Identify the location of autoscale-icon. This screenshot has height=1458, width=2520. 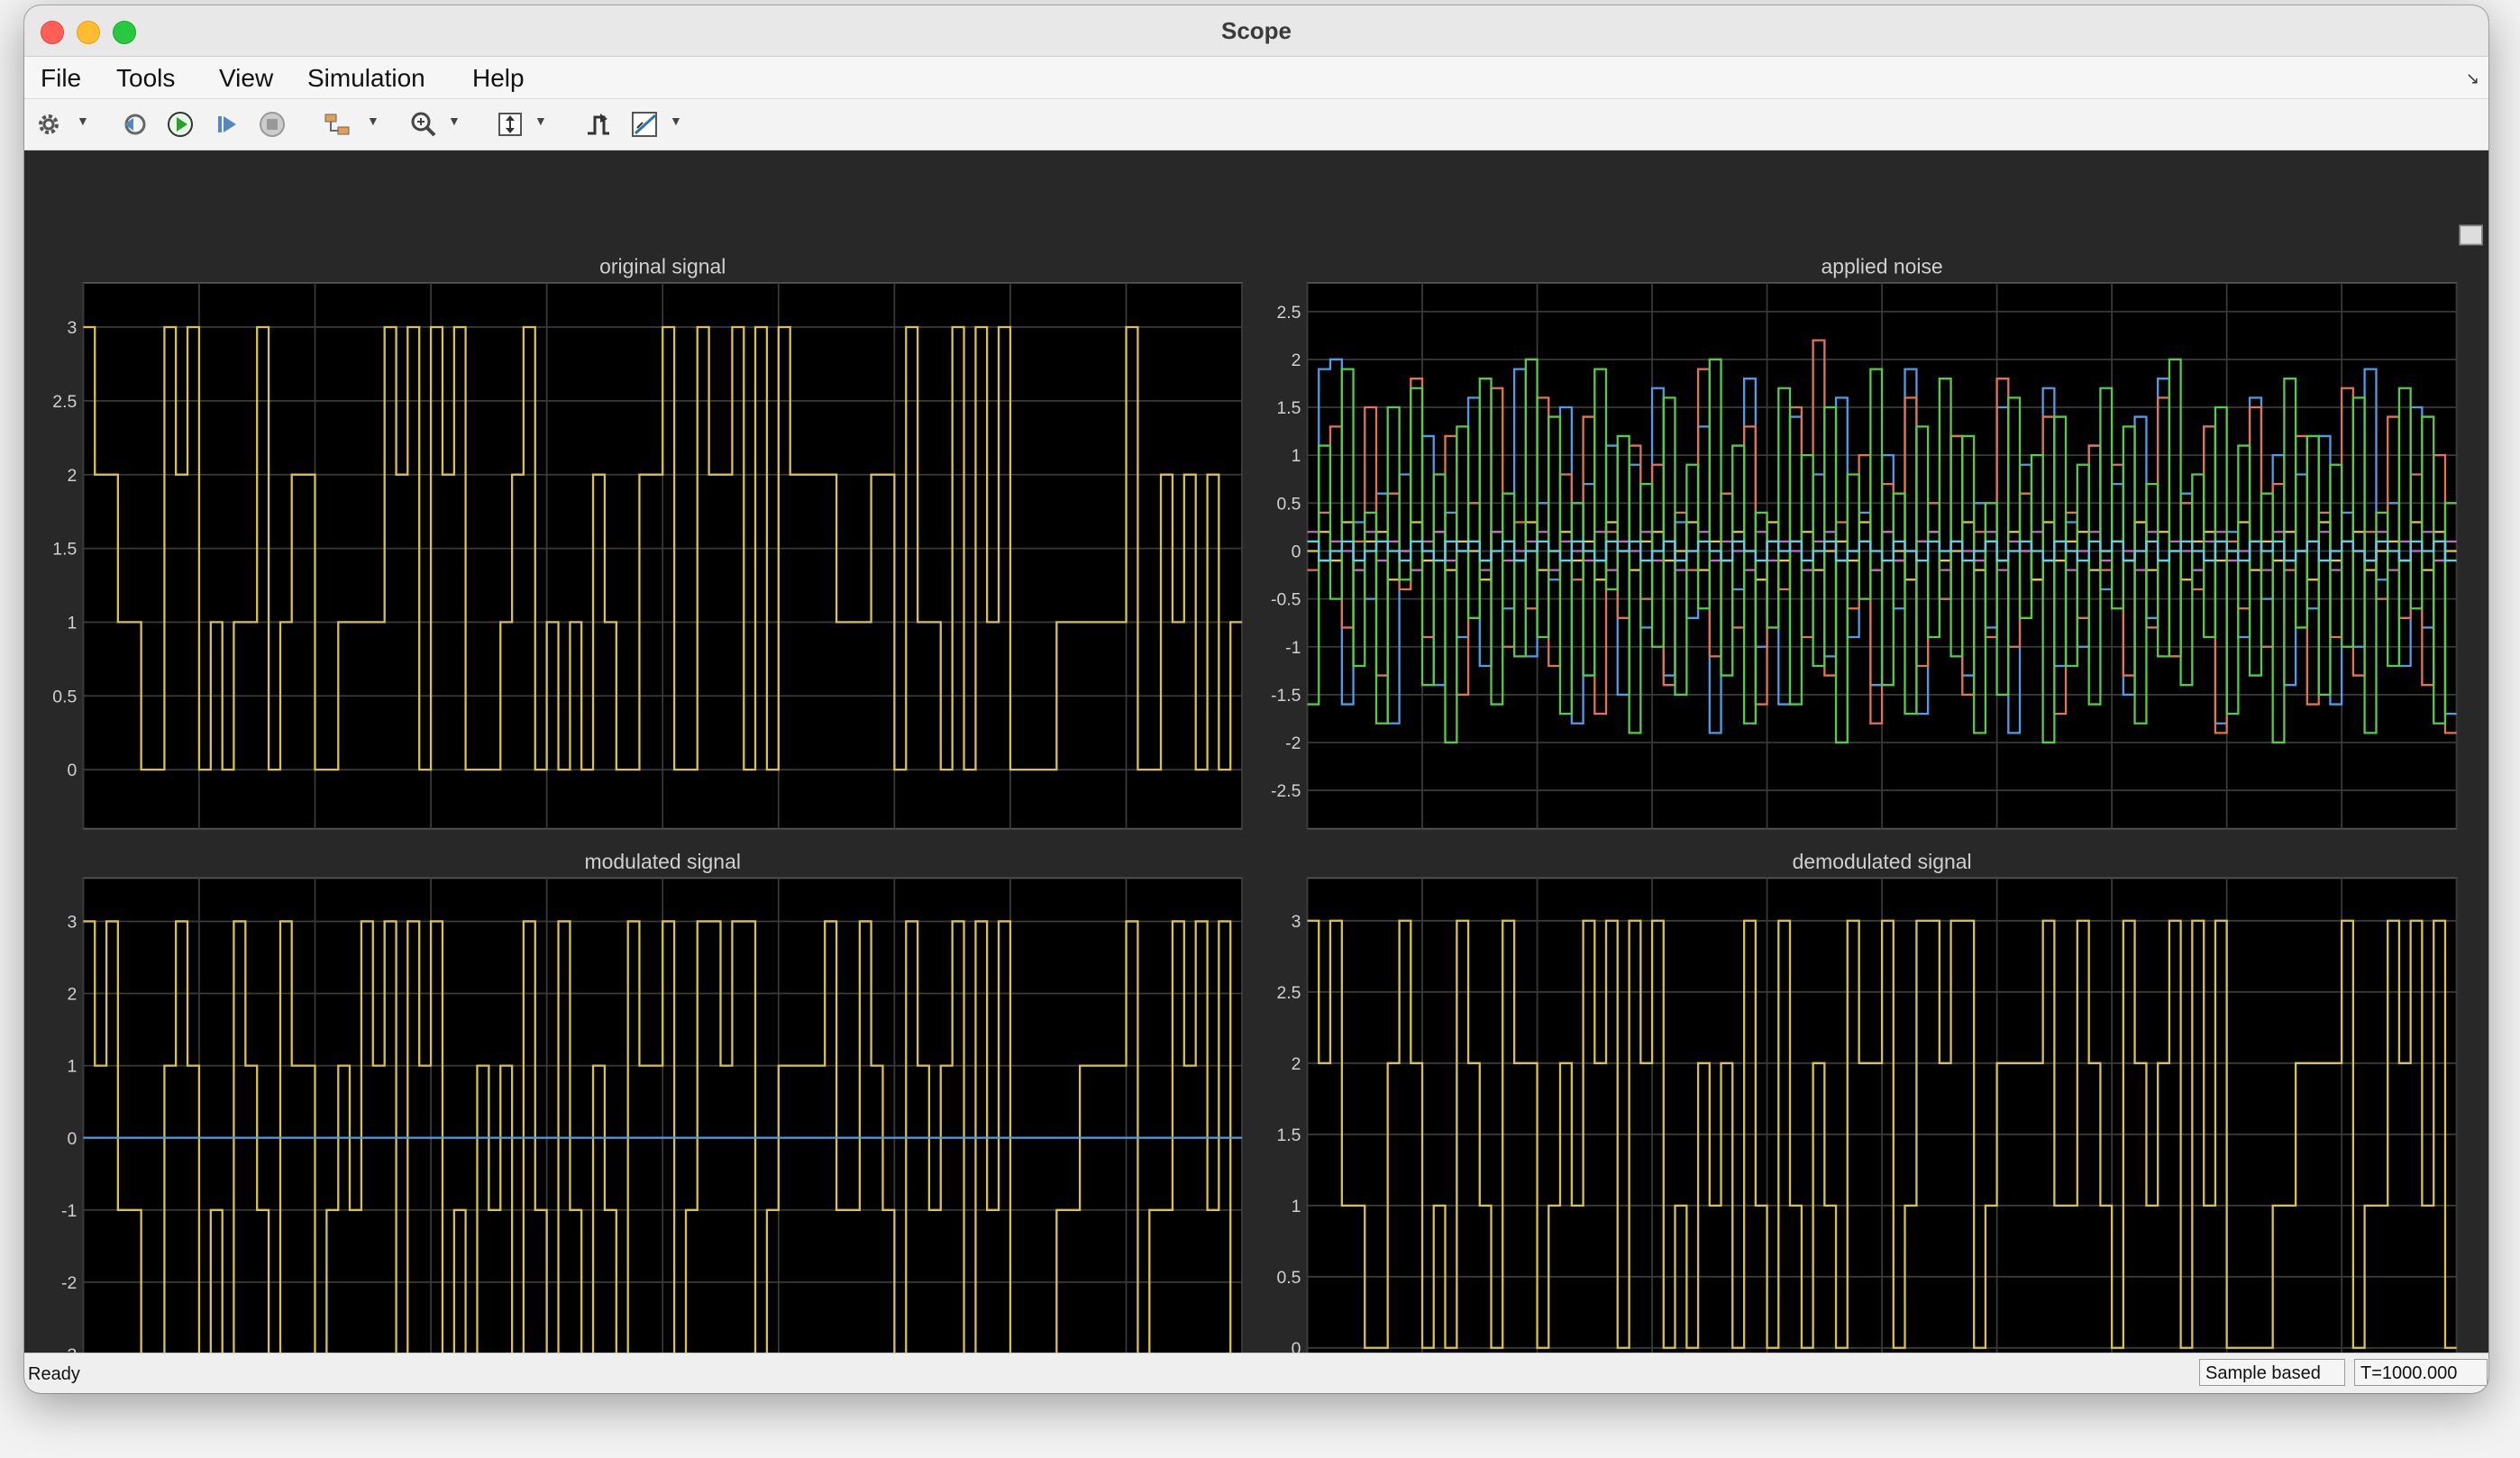
(510, 125).